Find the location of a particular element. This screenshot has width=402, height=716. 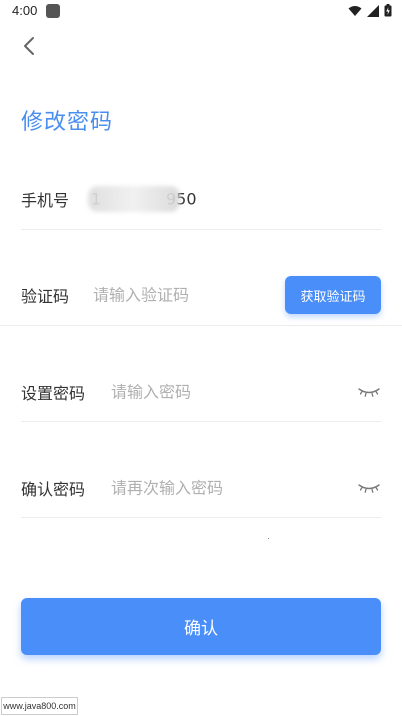

page-title: 修改密码 is located at coordinates (67, 122).